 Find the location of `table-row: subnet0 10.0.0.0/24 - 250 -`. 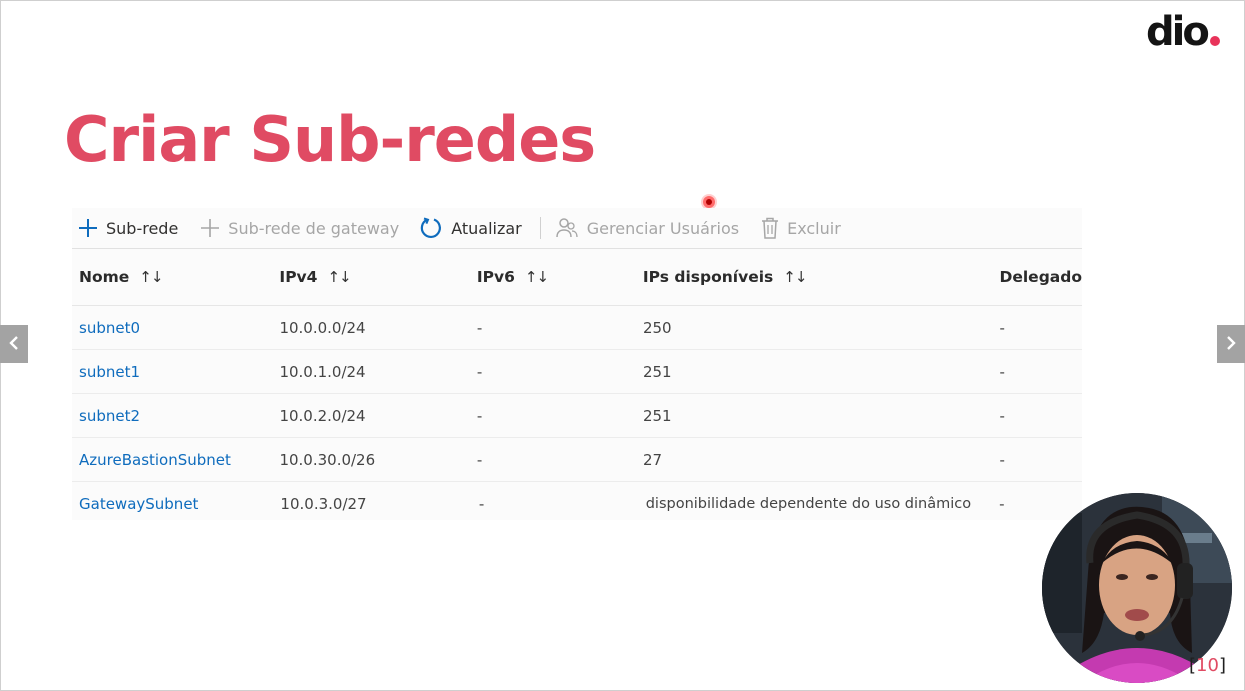

table-row: subnet0 10.0.0.0/24 - 250 - is located at coordinates (577, 328).